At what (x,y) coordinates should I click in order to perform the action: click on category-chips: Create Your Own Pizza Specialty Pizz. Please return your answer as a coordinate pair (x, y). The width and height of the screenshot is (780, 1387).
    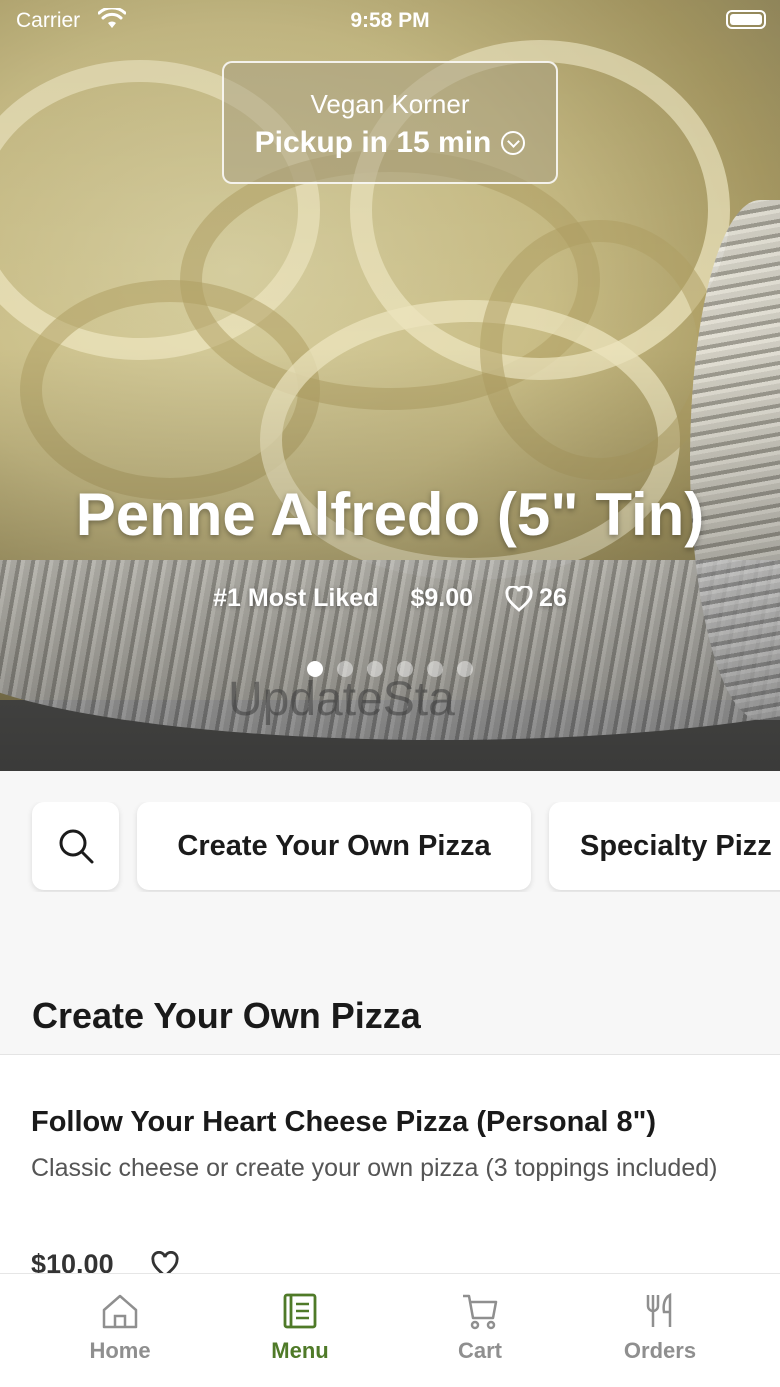
    Looking at the image, I should click on (390, 847).